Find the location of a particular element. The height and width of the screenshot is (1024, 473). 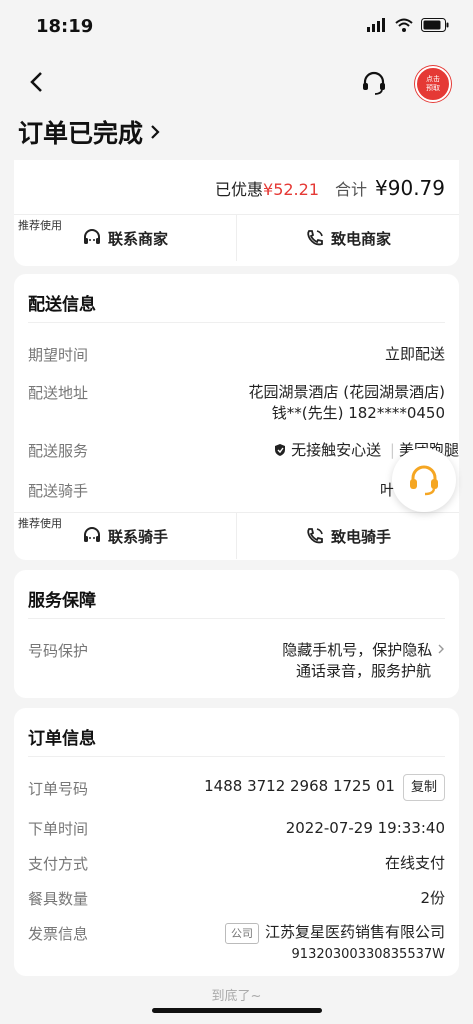

guarantee-title: 服务保障 is located at coordinates (62, 601).